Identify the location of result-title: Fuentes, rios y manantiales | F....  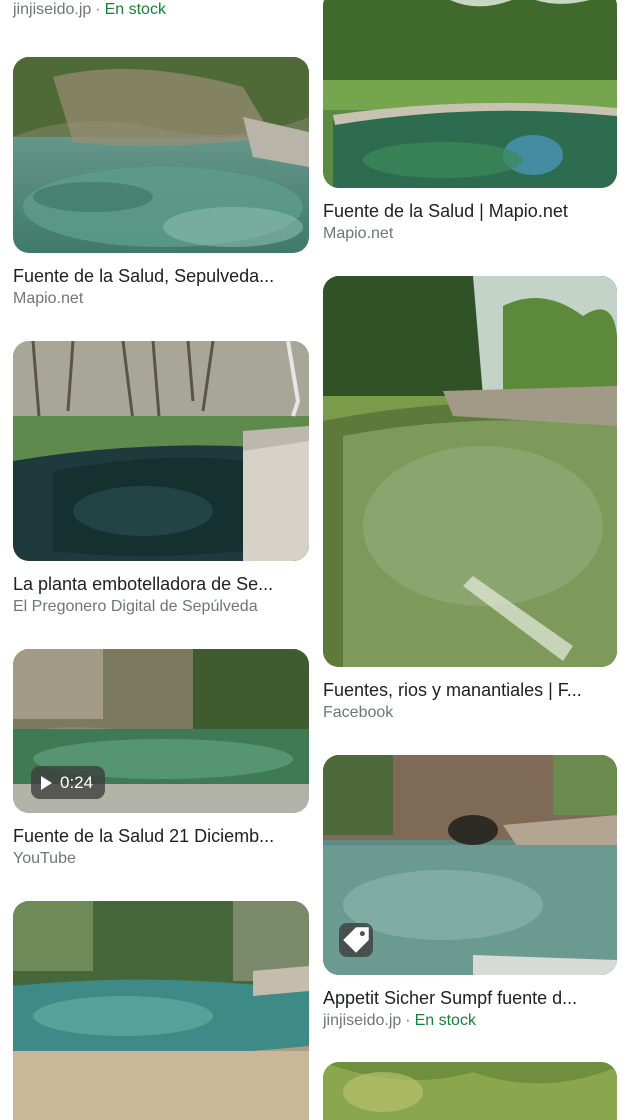
(470, 690).